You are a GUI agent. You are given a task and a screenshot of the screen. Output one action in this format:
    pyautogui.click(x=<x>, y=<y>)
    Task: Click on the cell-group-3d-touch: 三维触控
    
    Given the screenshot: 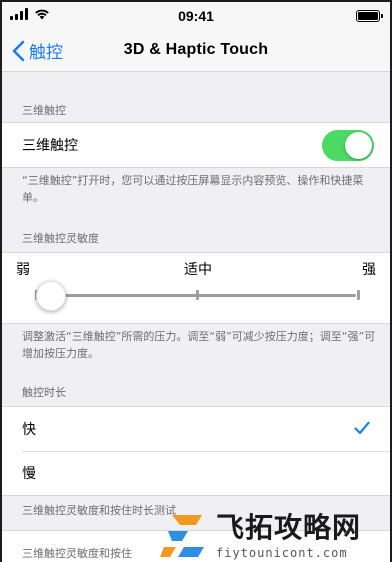 What is the action you would take?
    pyautogui.click(x=196, y=145)
    